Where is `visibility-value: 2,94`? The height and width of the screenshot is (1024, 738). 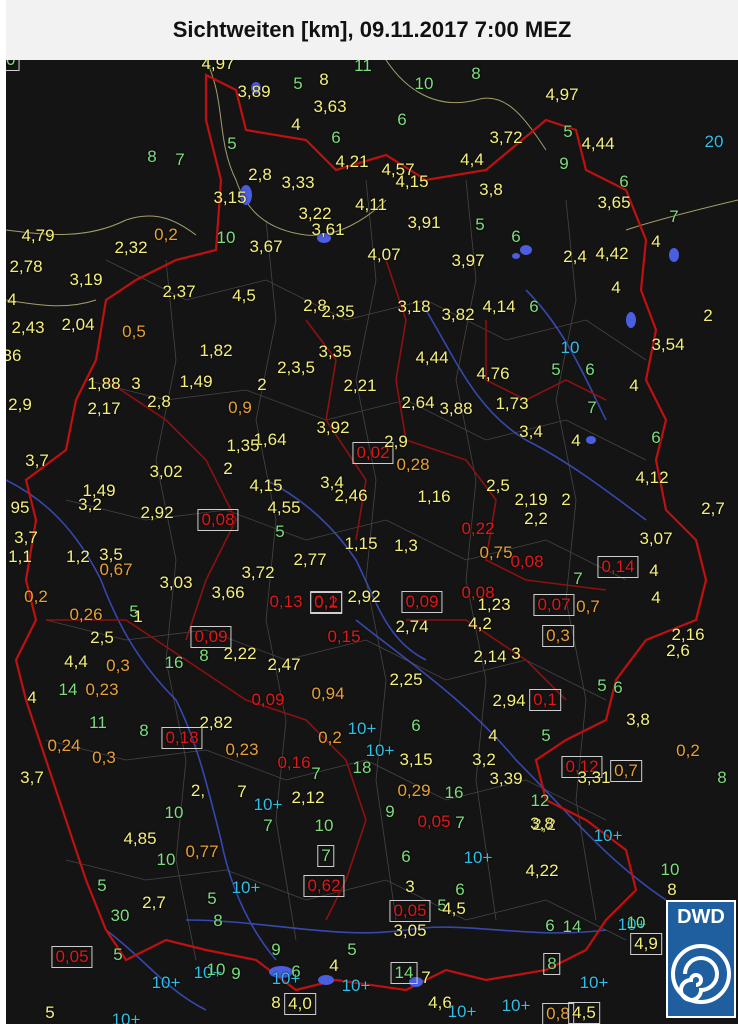 visibility-value: 2,94 is located at coordinates (509, 700).